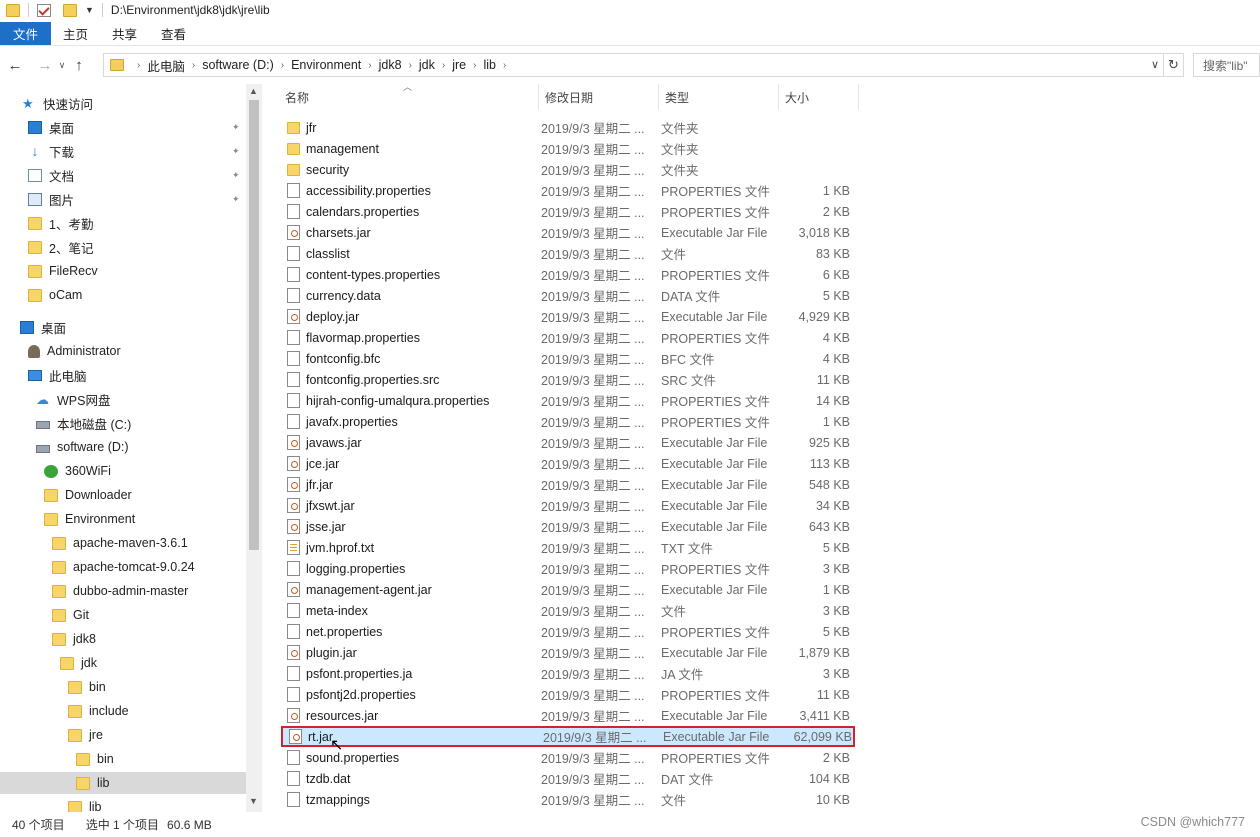 The height and width of the screenshot is (837, 1260). What do you see at coordinates (568, 610) in the screenshot?
I see `file-row: meta-index 2019/9/3 星期二 ... 文件 3 KB` at bounding box center [568, 610].